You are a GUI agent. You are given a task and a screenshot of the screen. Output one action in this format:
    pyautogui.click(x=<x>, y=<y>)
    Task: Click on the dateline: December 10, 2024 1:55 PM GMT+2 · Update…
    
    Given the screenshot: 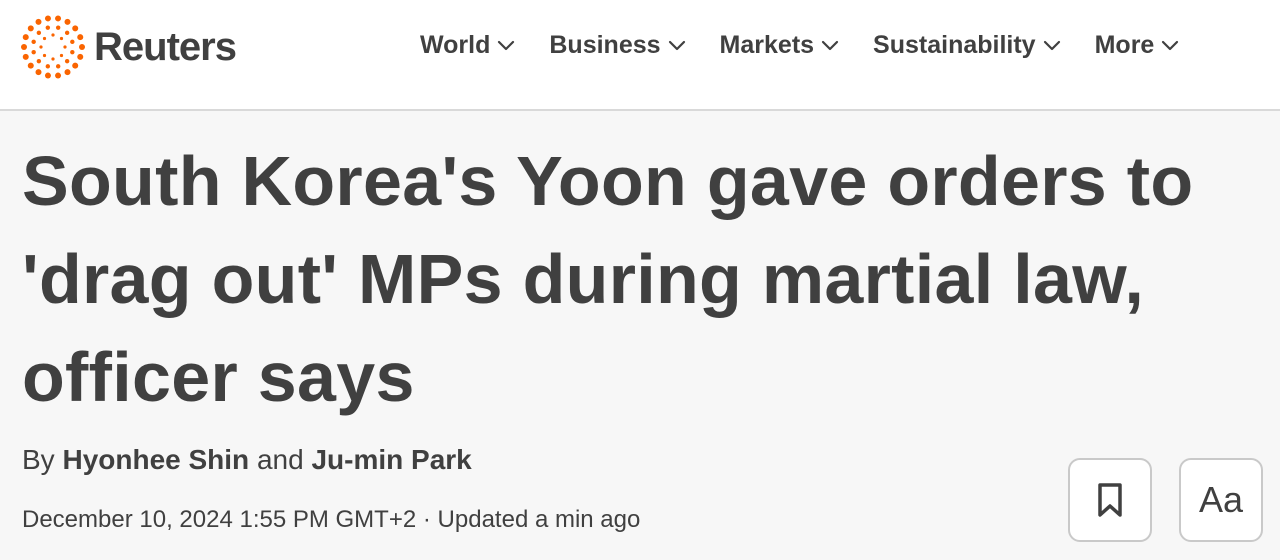 What is the action you would take?
    pyautogui.click(x=331, y=520)
    